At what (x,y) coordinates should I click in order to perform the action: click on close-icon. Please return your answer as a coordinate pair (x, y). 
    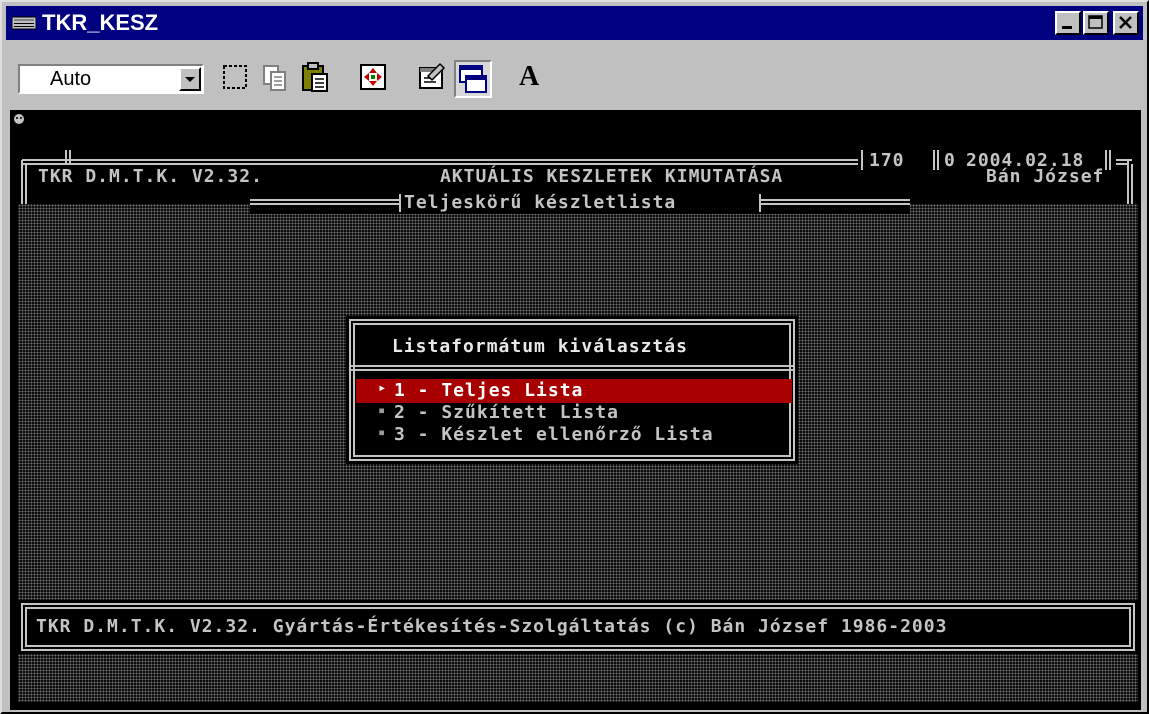
    Looking at the image, I should click on (1125, 22).